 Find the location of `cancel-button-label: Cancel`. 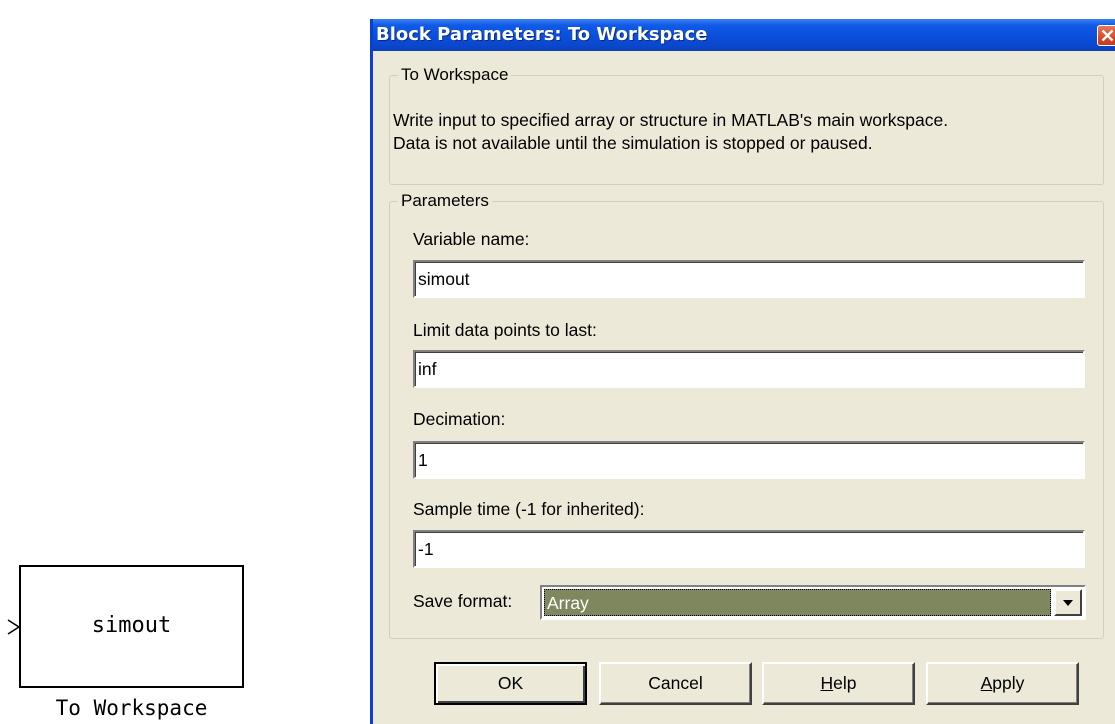

cancel-button-label: Cancel is located at coordinates (675, 683).